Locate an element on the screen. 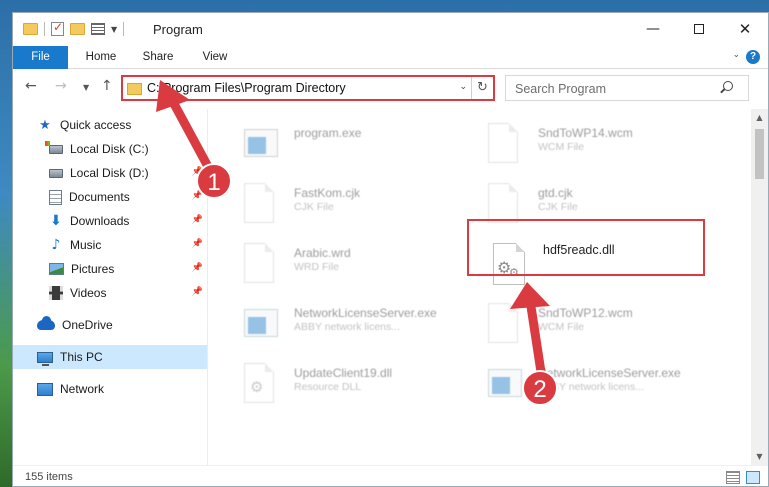 The height and width of the screenshot is (487, 769). list-item: SndToWP14.wcm WCM File is located at coordinates (608, 150).